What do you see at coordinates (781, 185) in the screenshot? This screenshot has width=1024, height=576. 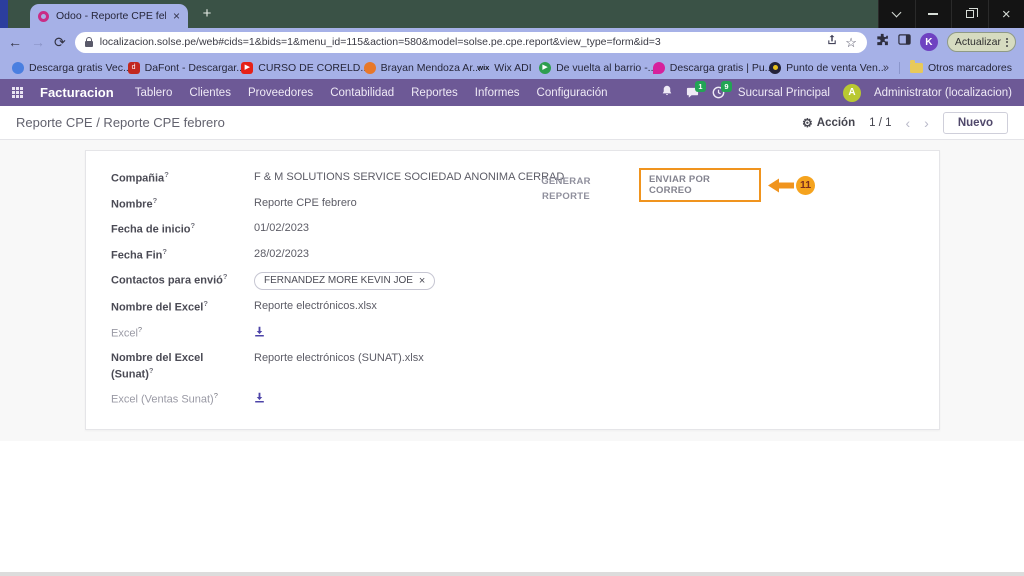 I see `annotation-arrow-icon` at bounding box center [781, 185].